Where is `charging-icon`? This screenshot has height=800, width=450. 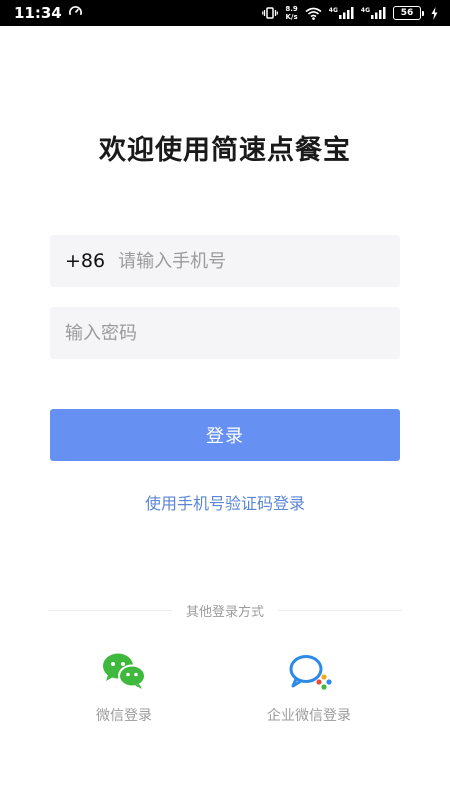 charging-icon is located at coordinates (434, 13).